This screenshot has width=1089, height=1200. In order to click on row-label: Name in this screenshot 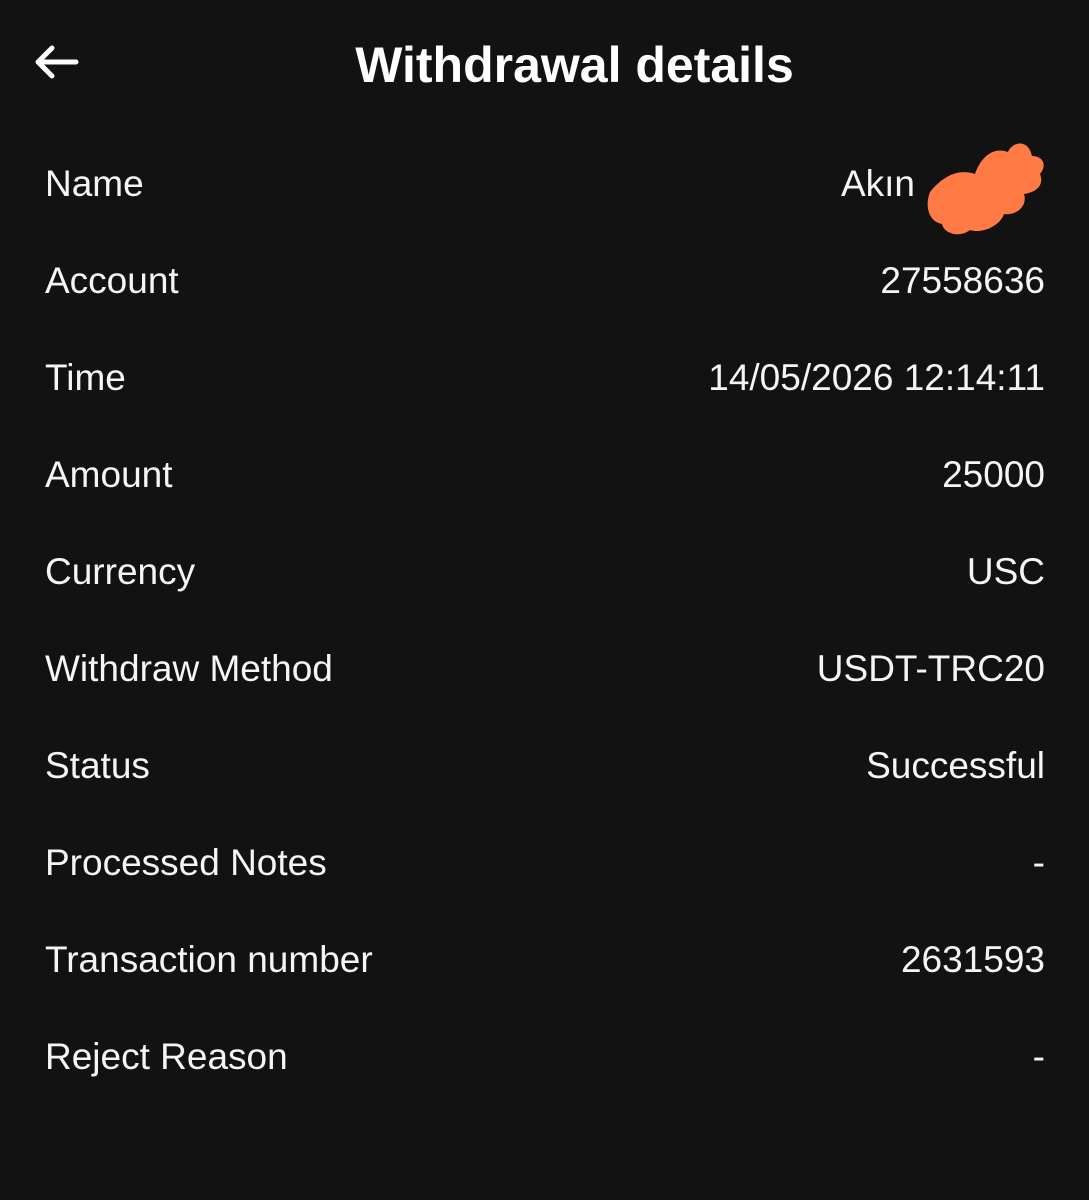, I will do `click(94, 183)`.